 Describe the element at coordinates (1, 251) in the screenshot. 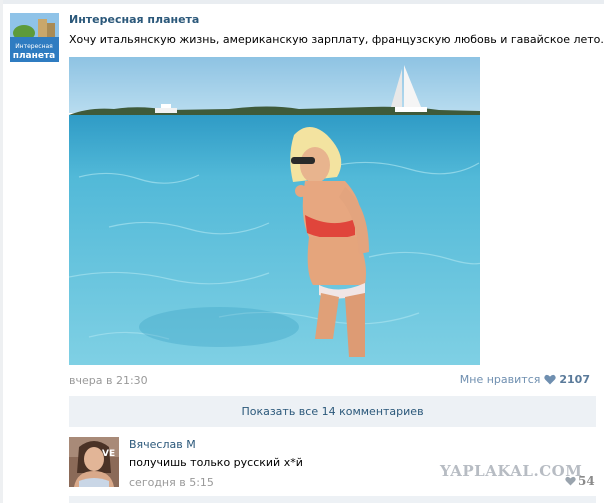

I see `left-border` at that location.